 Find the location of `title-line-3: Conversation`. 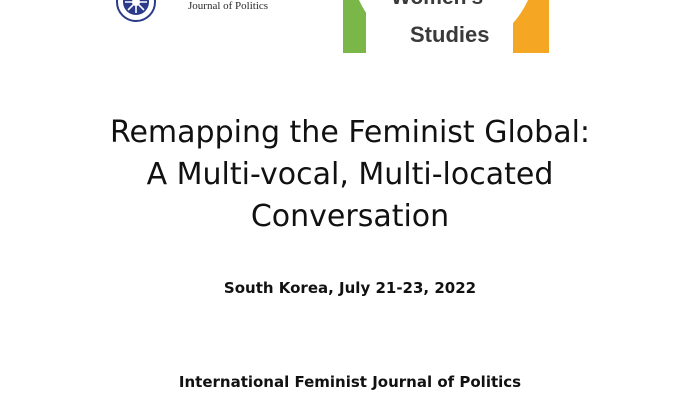

title-line-3: Conversation is located at coordinates (350, 216).